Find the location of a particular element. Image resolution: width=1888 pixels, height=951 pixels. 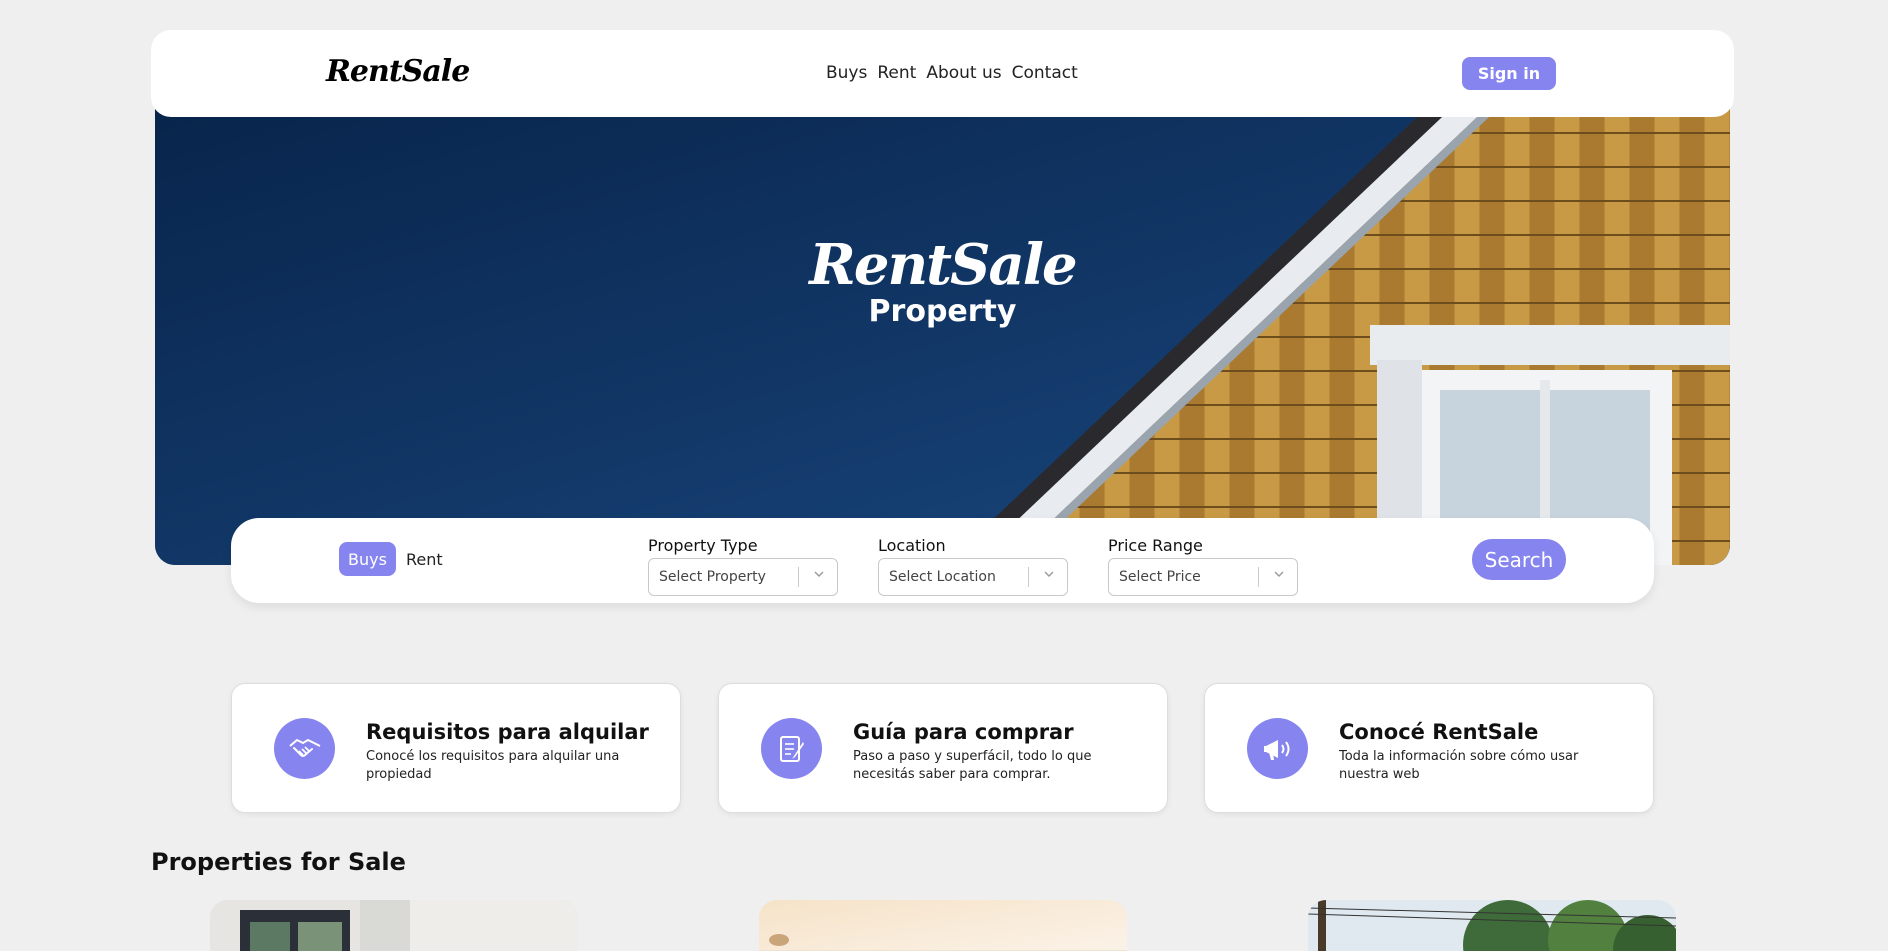

hero-title: RentSale Property is located at coordinates (942, 282).